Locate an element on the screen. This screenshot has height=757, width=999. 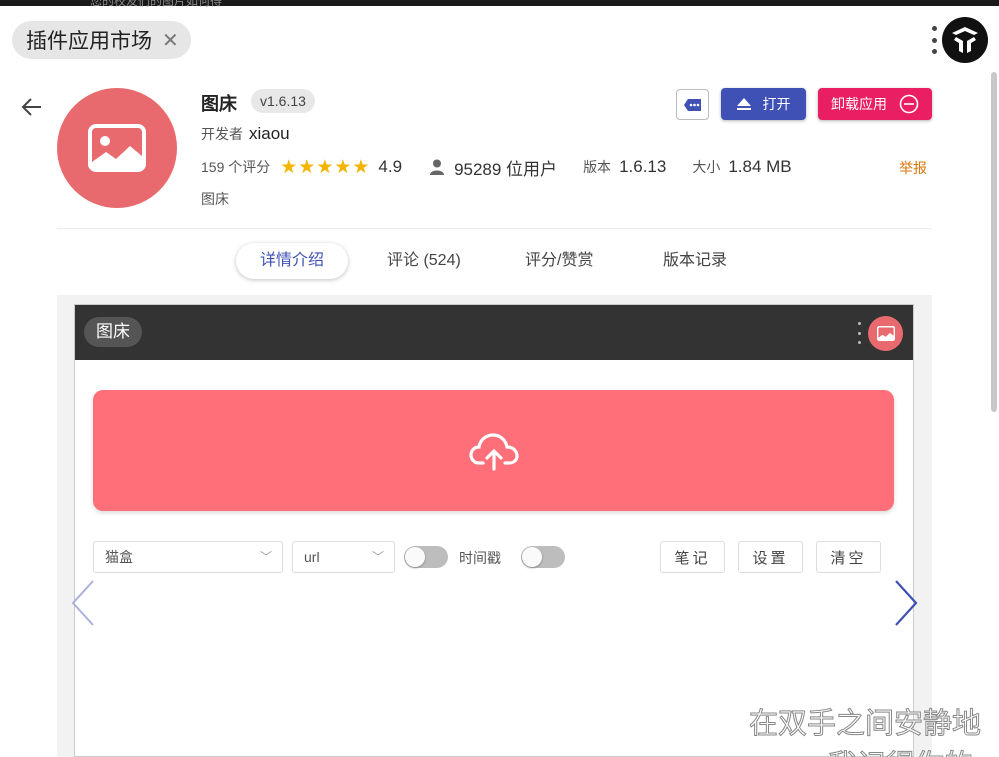
format-select: url ﹀ is located at coordinates (343, 557).